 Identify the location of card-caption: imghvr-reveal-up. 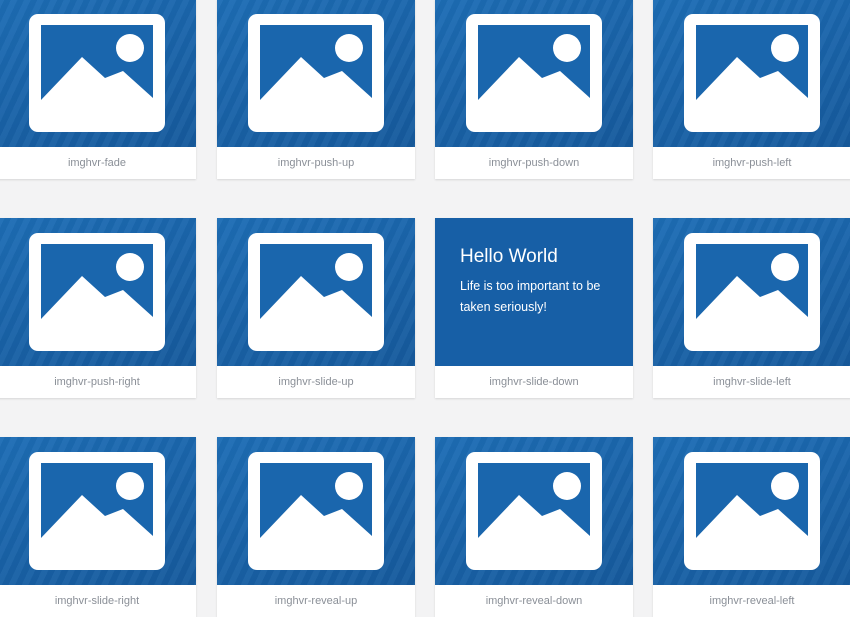
(316, 601).